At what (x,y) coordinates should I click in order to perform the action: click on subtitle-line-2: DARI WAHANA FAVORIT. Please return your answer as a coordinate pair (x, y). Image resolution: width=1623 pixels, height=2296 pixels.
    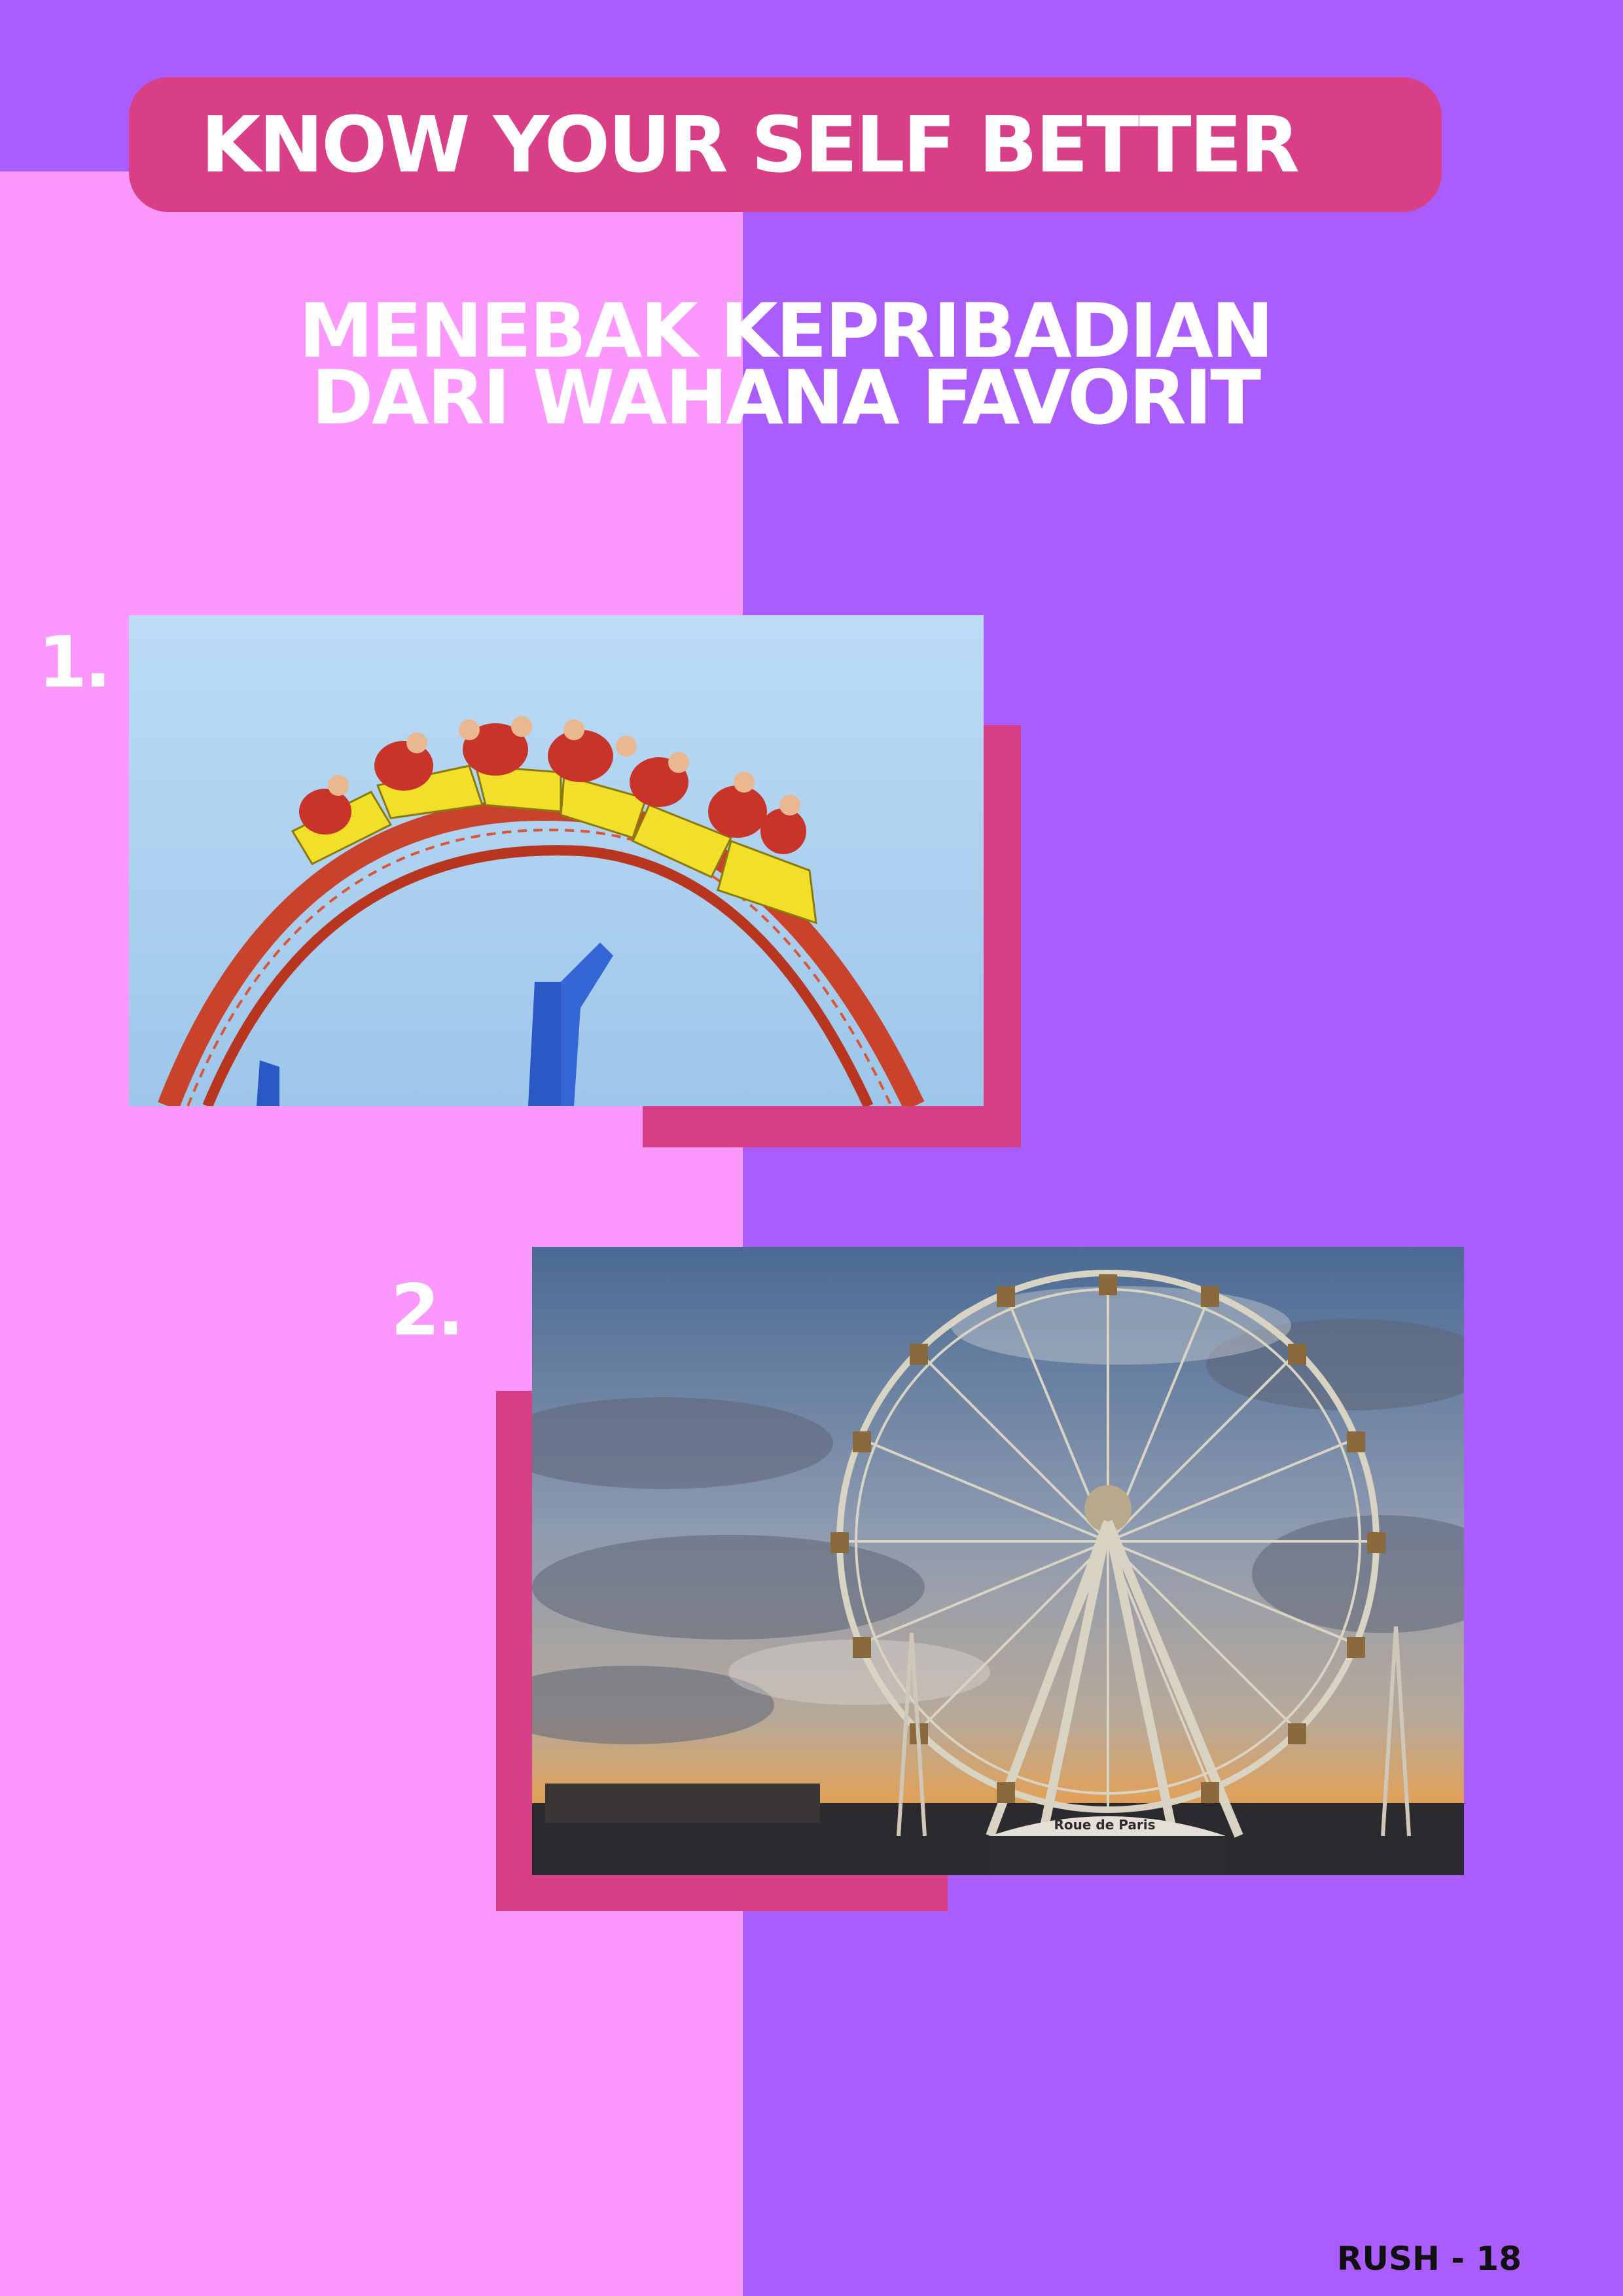
    Looking at the image, I should click on (786, 397).